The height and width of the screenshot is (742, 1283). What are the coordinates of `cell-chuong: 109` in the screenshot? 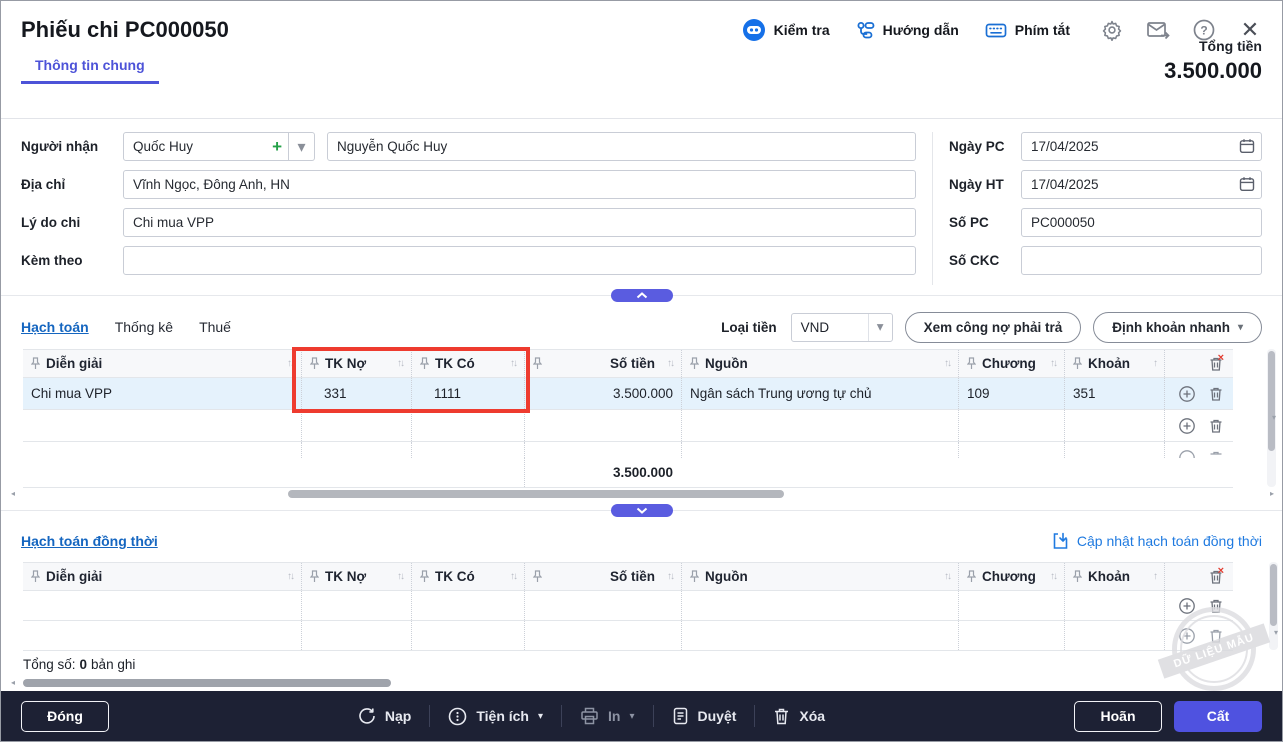 It's located at (1011, 393).